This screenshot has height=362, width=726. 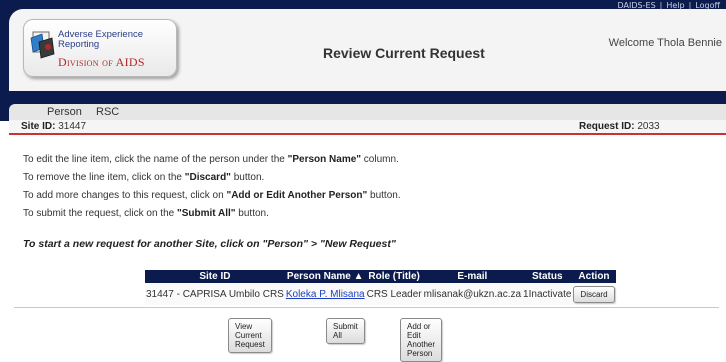 I want to click on site-id-label: Site ID:, so click(x=38, y=126).